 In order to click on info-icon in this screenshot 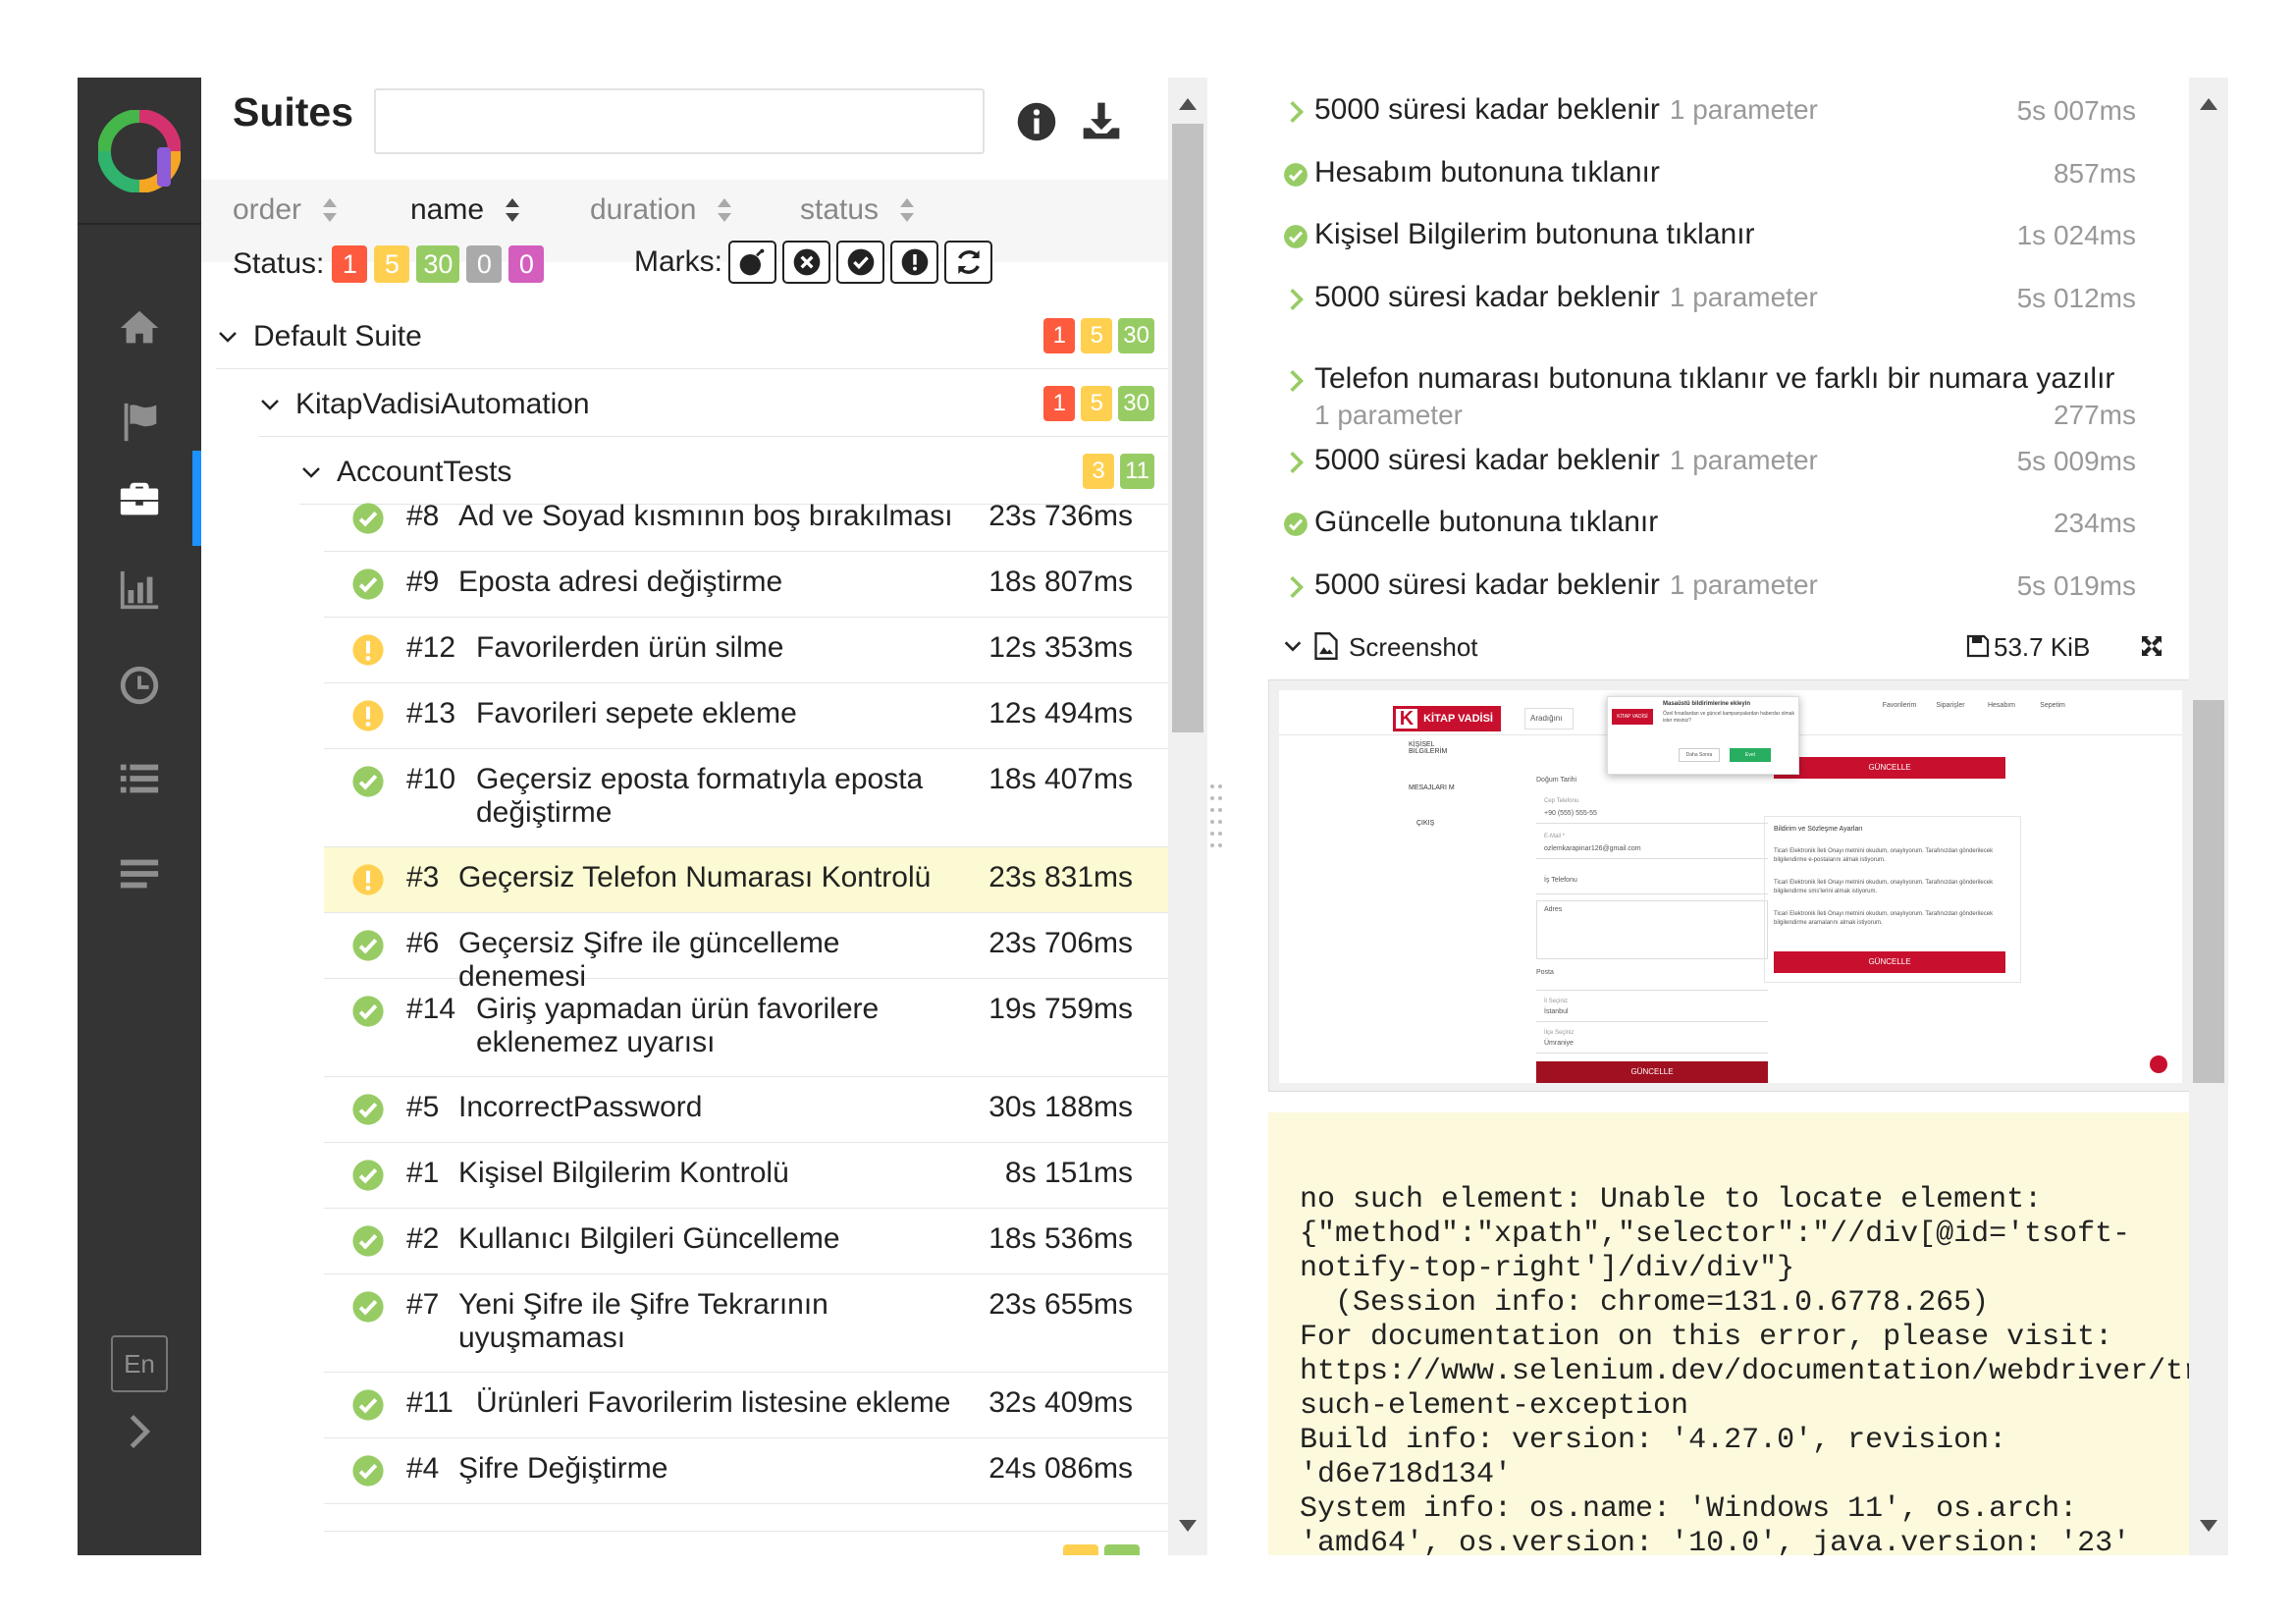, I will do `click(1037, 121)`.